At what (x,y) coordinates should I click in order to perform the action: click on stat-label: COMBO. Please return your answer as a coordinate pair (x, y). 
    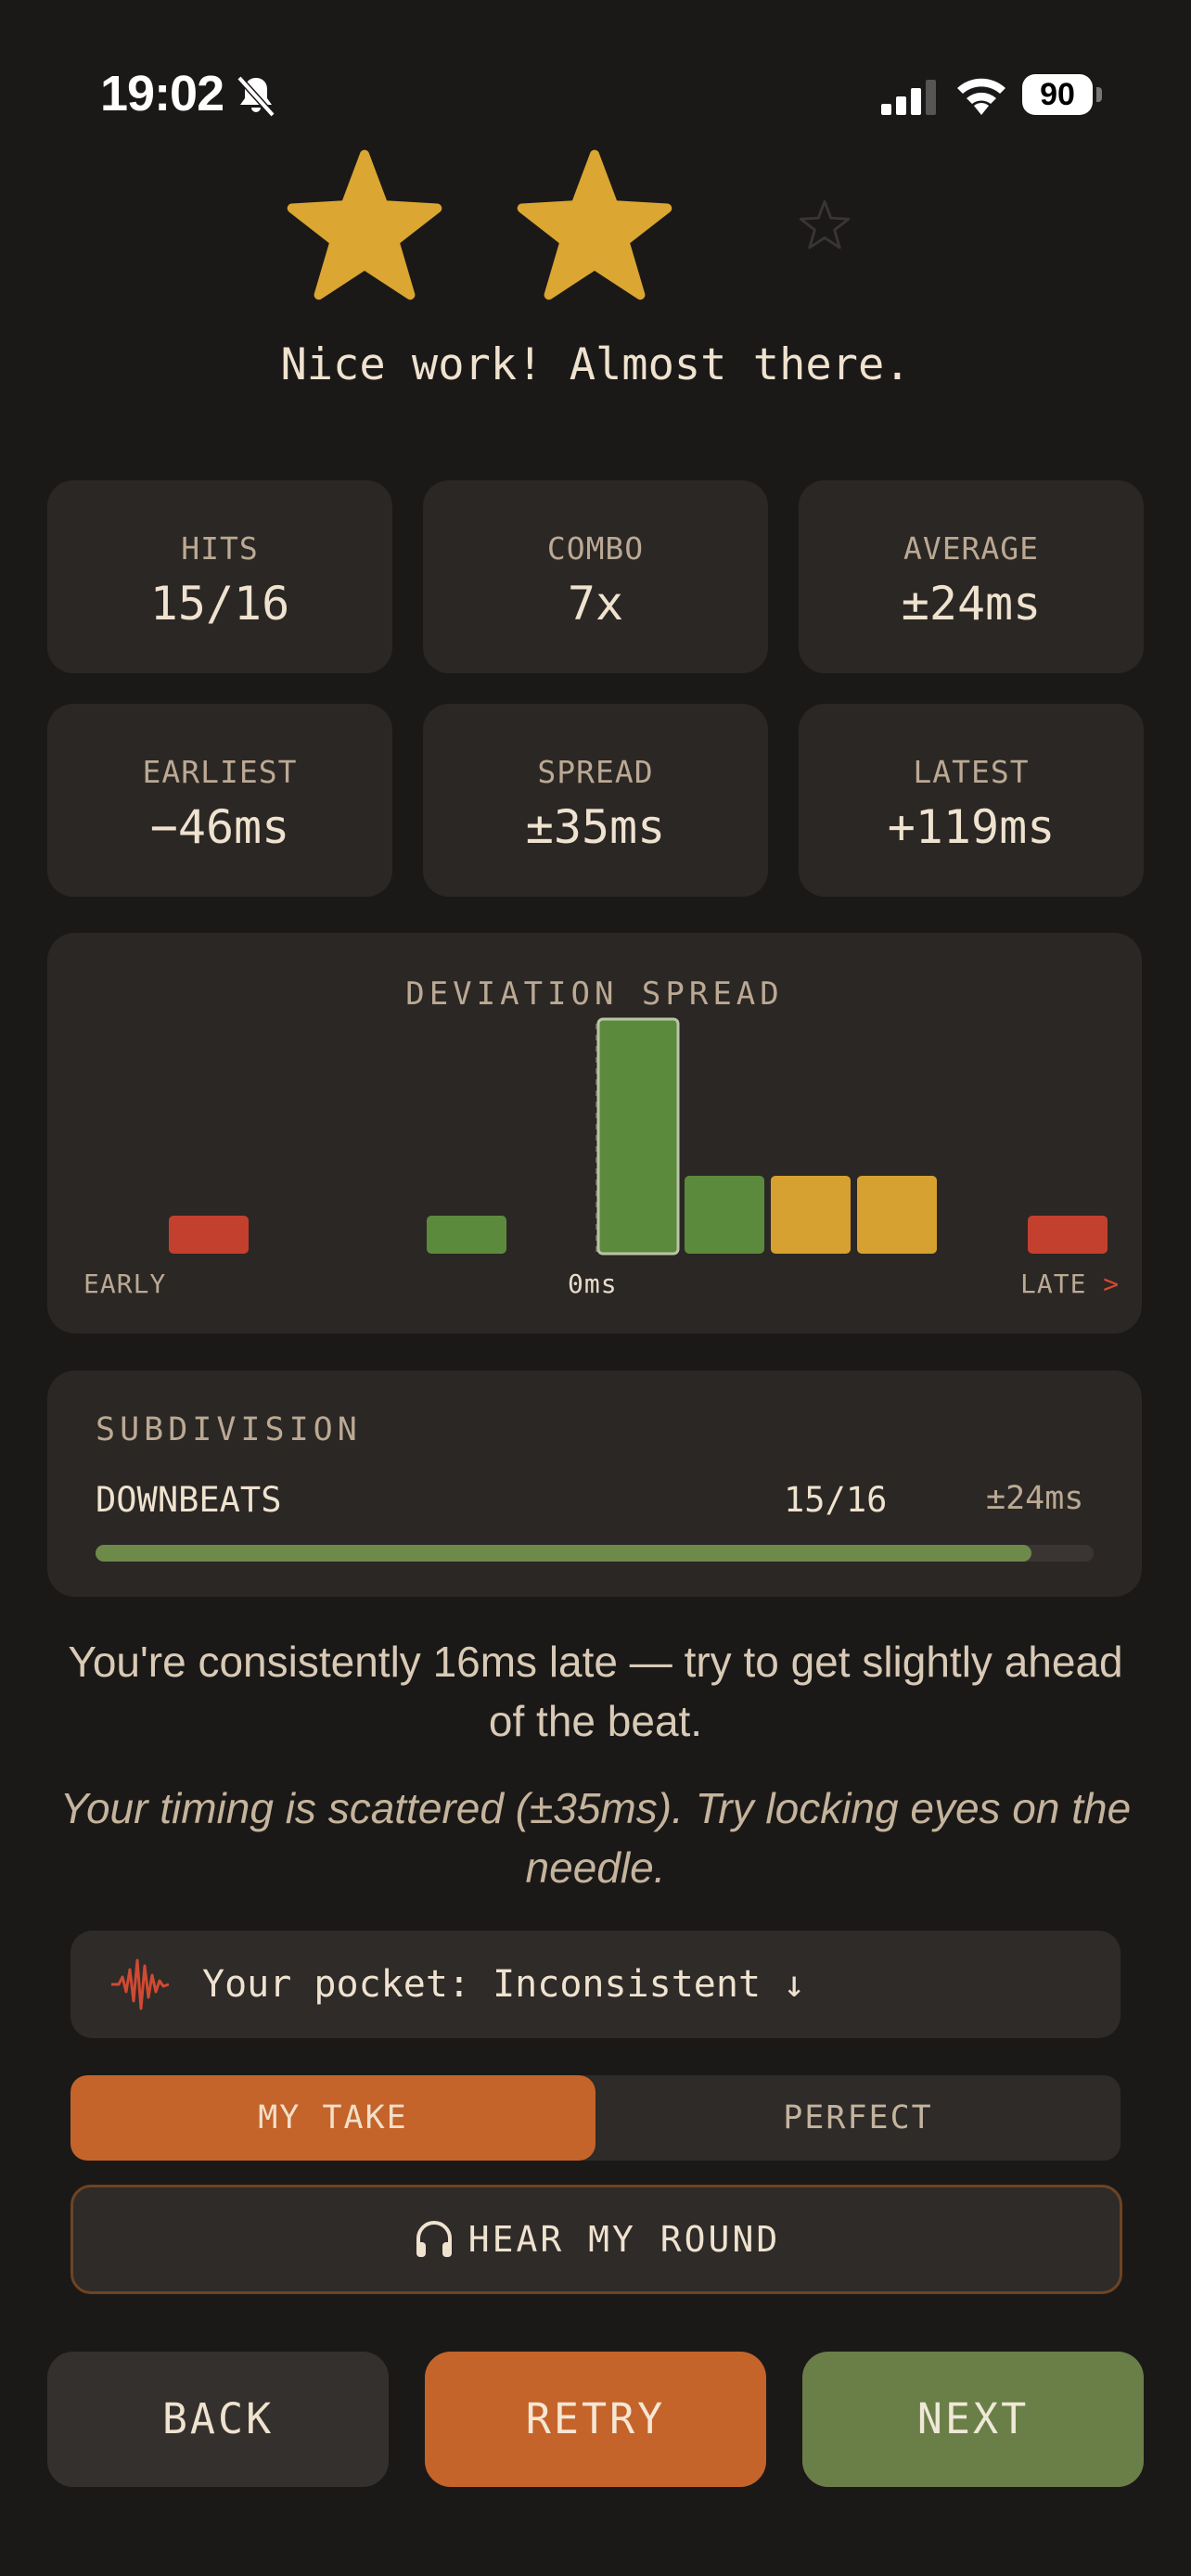
    Looking at the image, I should click on (595, 548).